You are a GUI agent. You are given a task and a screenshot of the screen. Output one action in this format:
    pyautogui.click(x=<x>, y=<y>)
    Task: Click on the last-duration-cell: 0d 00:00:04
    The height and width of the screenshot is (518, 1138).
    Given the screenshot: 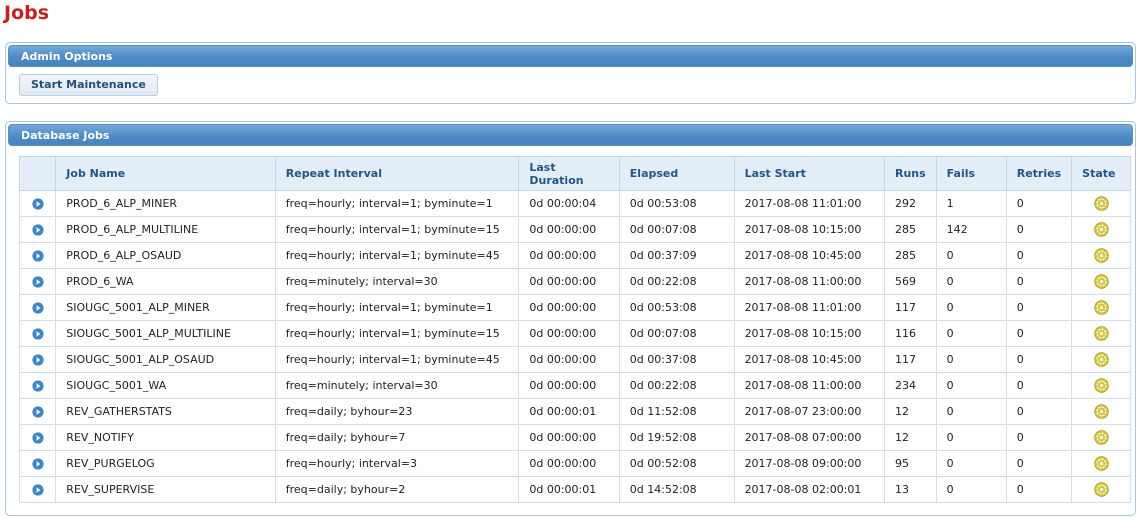 What is the action you would take?
    pyautogui.click(x=569, y=203)
    